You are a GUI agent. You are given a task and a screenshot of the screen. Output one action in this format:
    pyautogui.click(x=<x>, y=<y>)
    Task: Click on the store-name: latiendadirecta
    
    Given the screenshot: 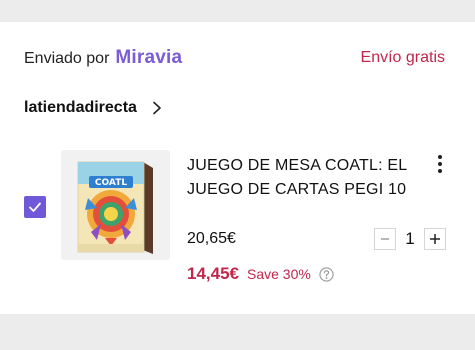 What is the action you would take?
    pyautogui.click(x=80, y=107)
    